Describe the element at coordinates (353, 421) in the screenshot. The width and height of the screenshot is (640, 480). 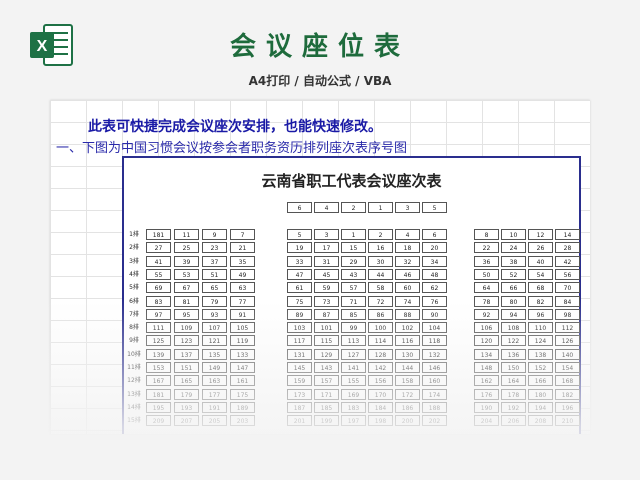
I see `seat-cell: 197` at that location.